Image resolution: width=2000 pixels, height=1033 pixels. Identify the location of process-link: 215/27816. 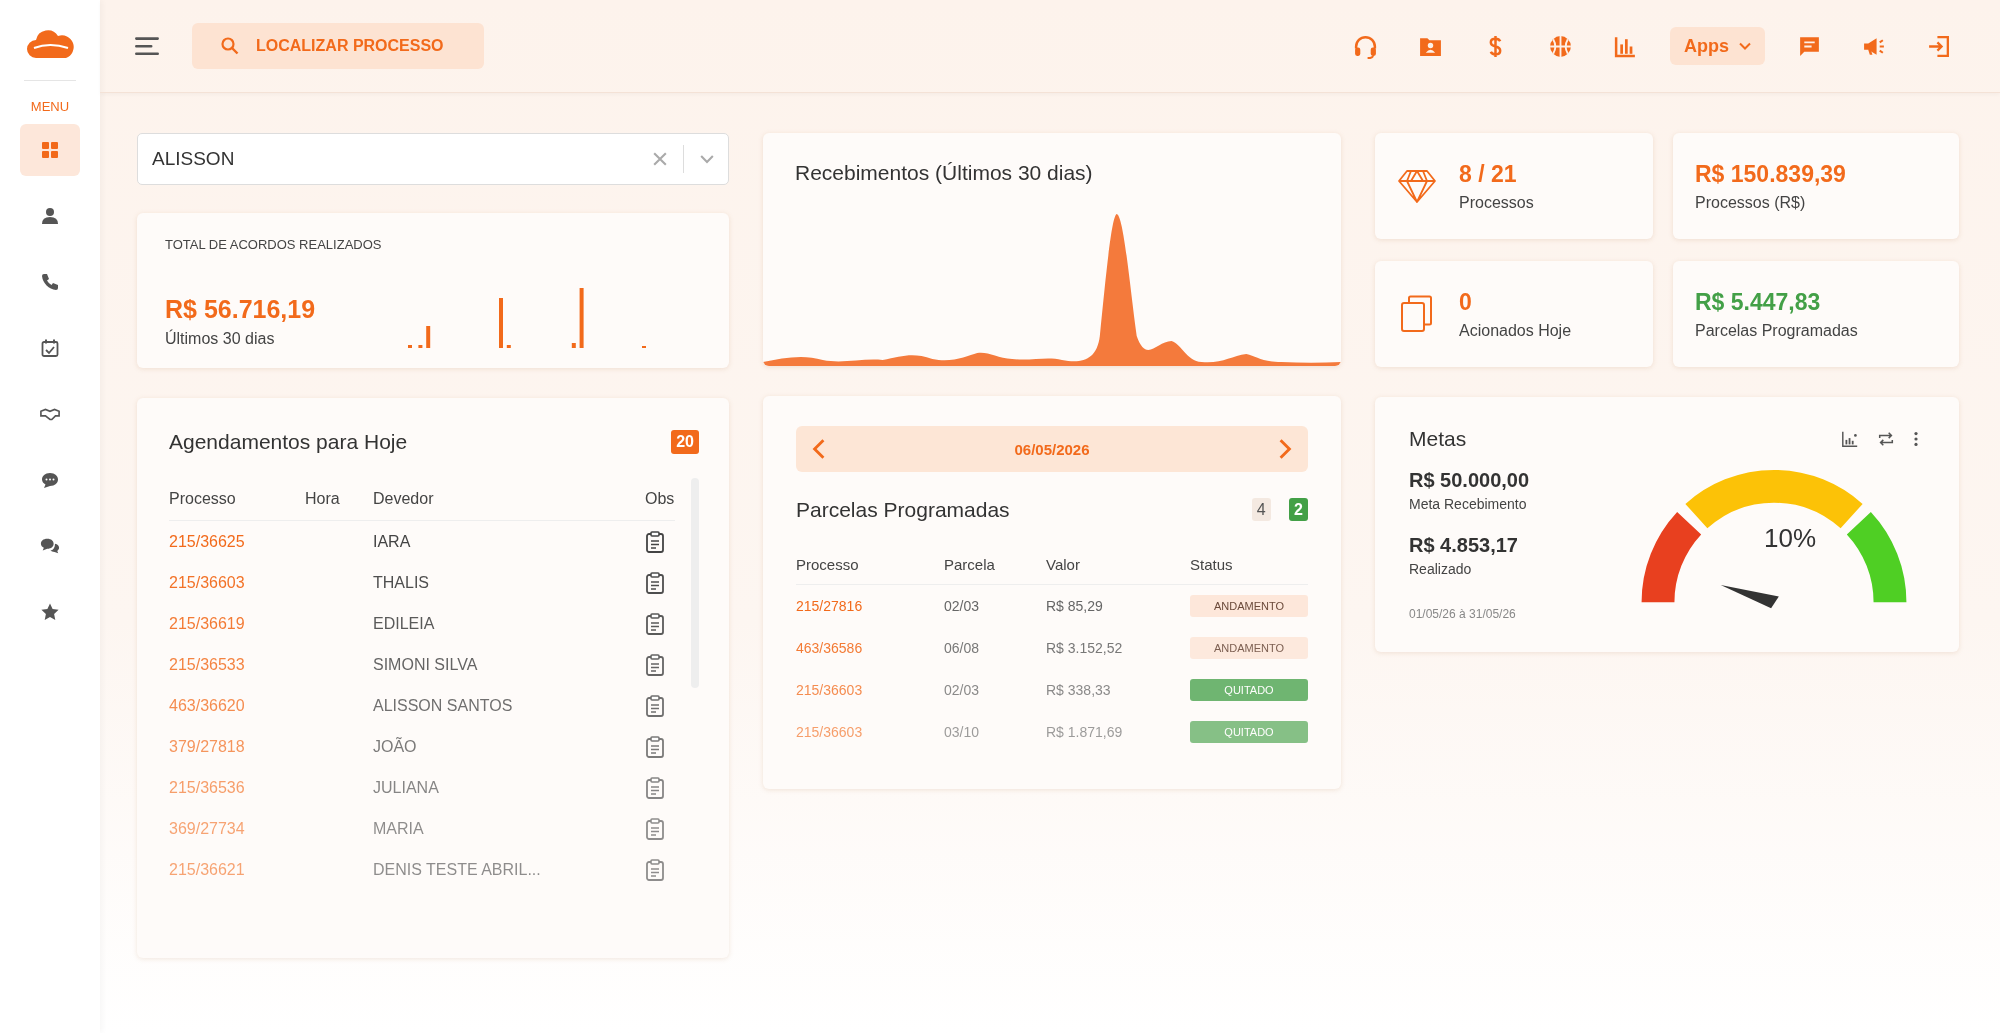
(870, 606).